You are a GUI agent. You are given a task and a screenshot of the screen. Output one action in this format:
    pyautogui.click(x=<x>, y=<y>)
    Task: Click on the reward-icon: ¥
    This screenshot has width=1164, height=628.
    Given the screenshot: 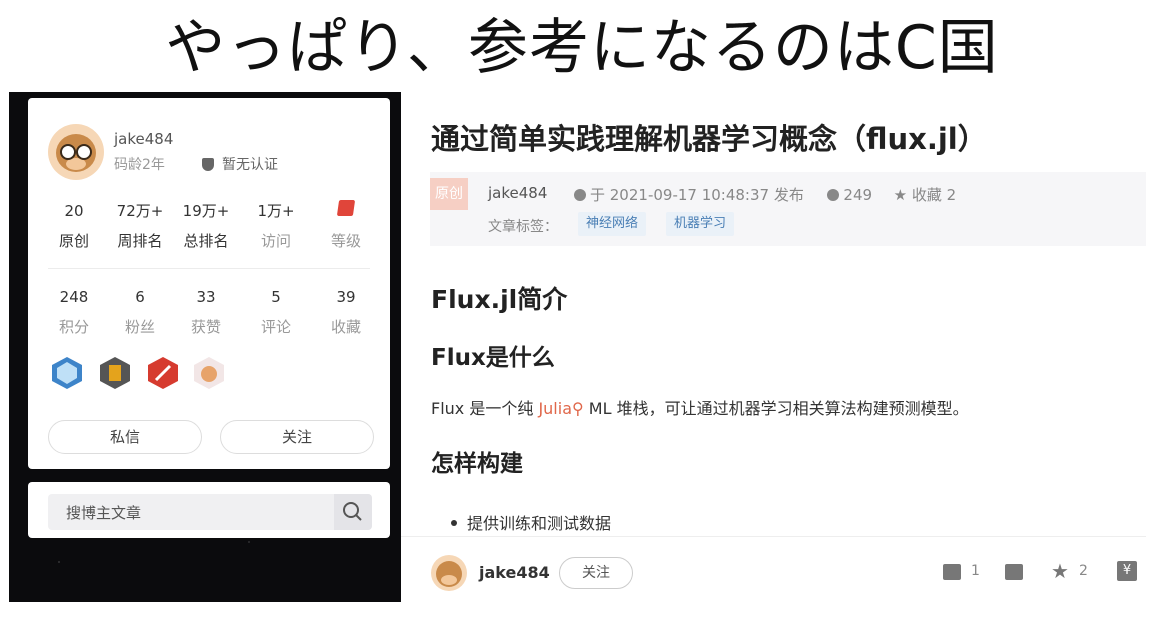 What is the action you would take?
    pyautogui.click(x=1127, y=571)
    